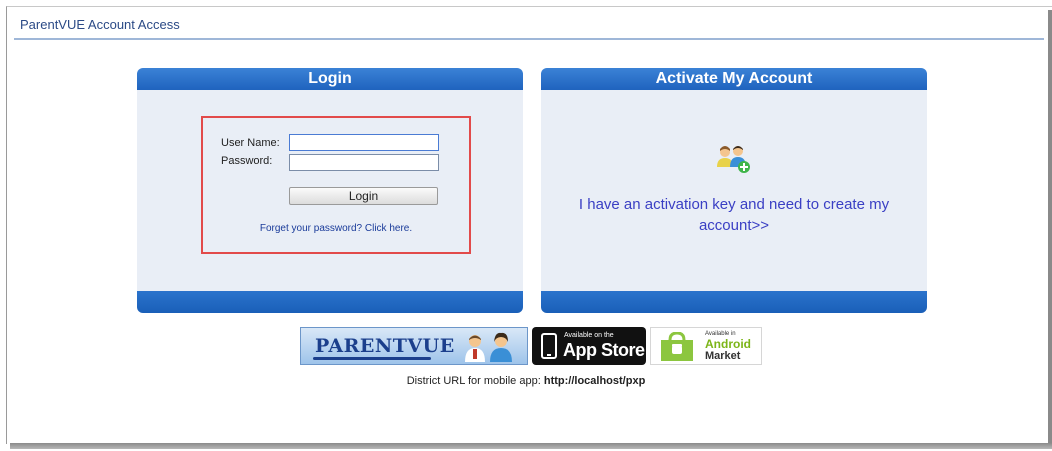 The image size is (1052, 451). I want to click on parentvue-logo-text: PARENTVUE, so click(385, 346).